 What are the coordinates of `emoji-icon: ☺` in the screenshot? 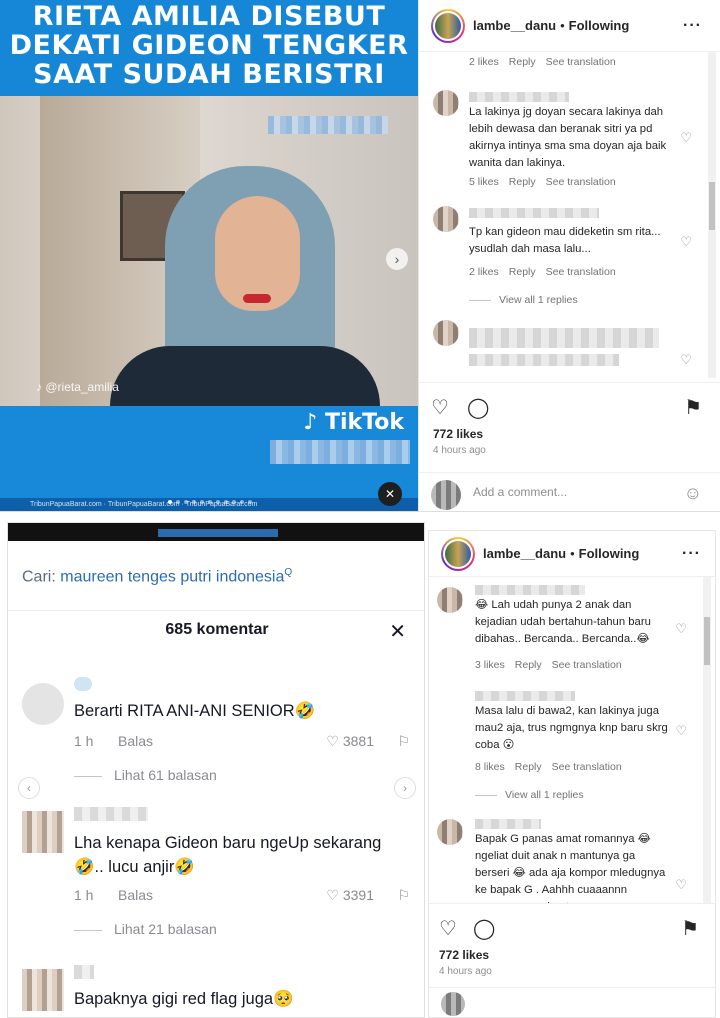 It's located at (693, 493).